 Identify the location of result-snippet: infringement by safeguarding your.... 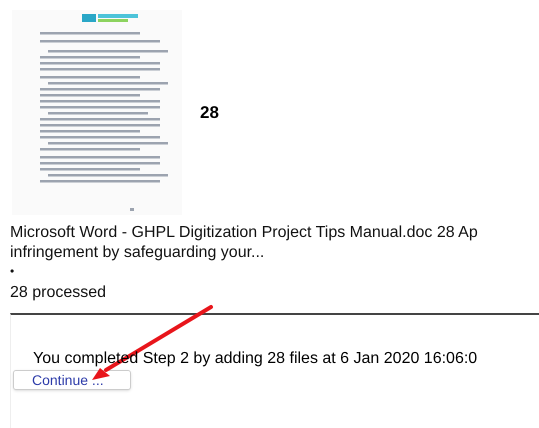
(137, 253).